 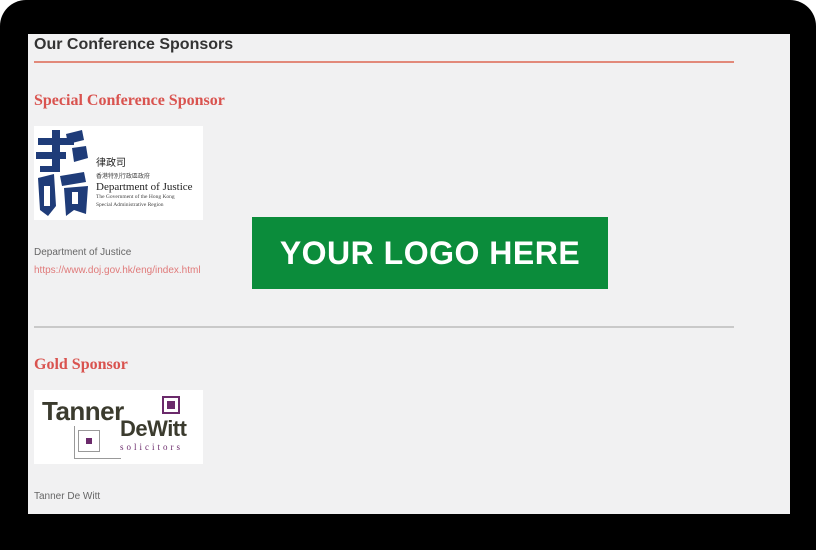 What do you see at coordinates (151, 447) in the screenshot?
I see `tdw-logo-subtitle: solicitors` at bounding box center [151, 447].